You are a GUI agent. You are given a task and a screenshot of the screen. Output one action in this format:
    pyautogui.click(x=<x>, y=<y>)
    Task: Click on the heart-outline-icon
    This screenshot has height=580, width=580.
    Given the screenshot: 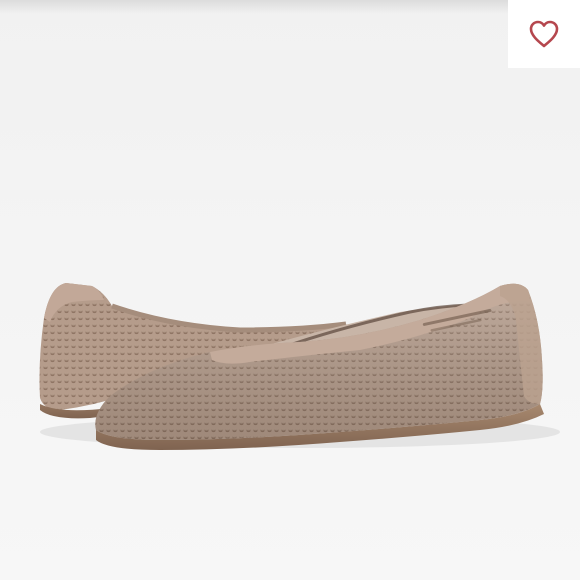 What is the action you would take?
    pyautogui.click(x=544, y=34)
    